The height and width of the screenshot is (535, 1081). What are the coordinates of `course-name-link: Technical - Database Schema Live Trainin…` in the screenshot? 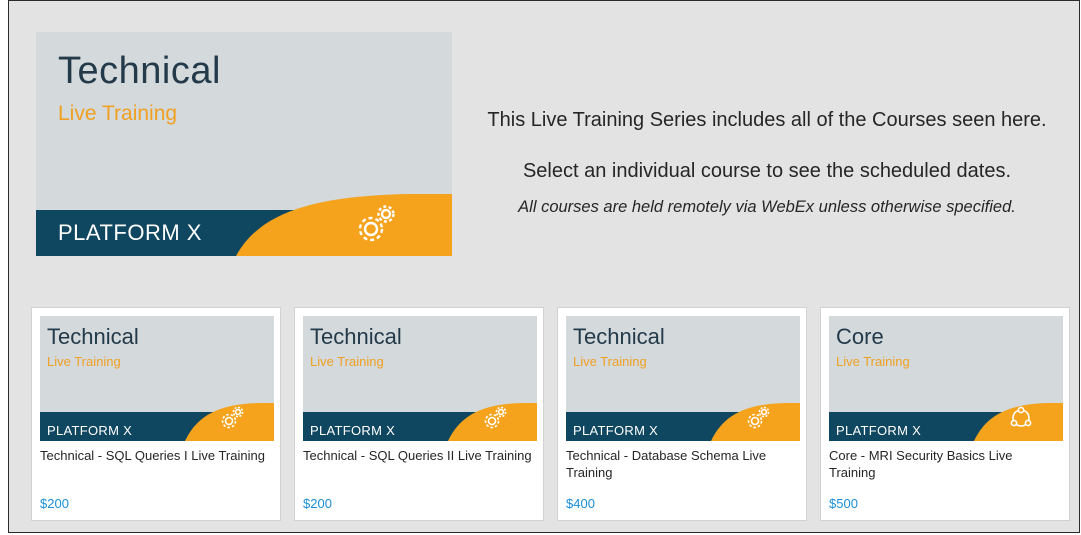 It's located at (682, 464).